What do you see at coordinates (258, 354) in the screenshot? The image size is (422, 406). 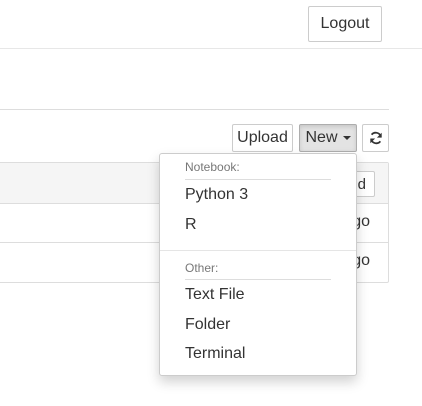 I see `menu-item-terminal: Terminal` at bounding box center [258, 354].